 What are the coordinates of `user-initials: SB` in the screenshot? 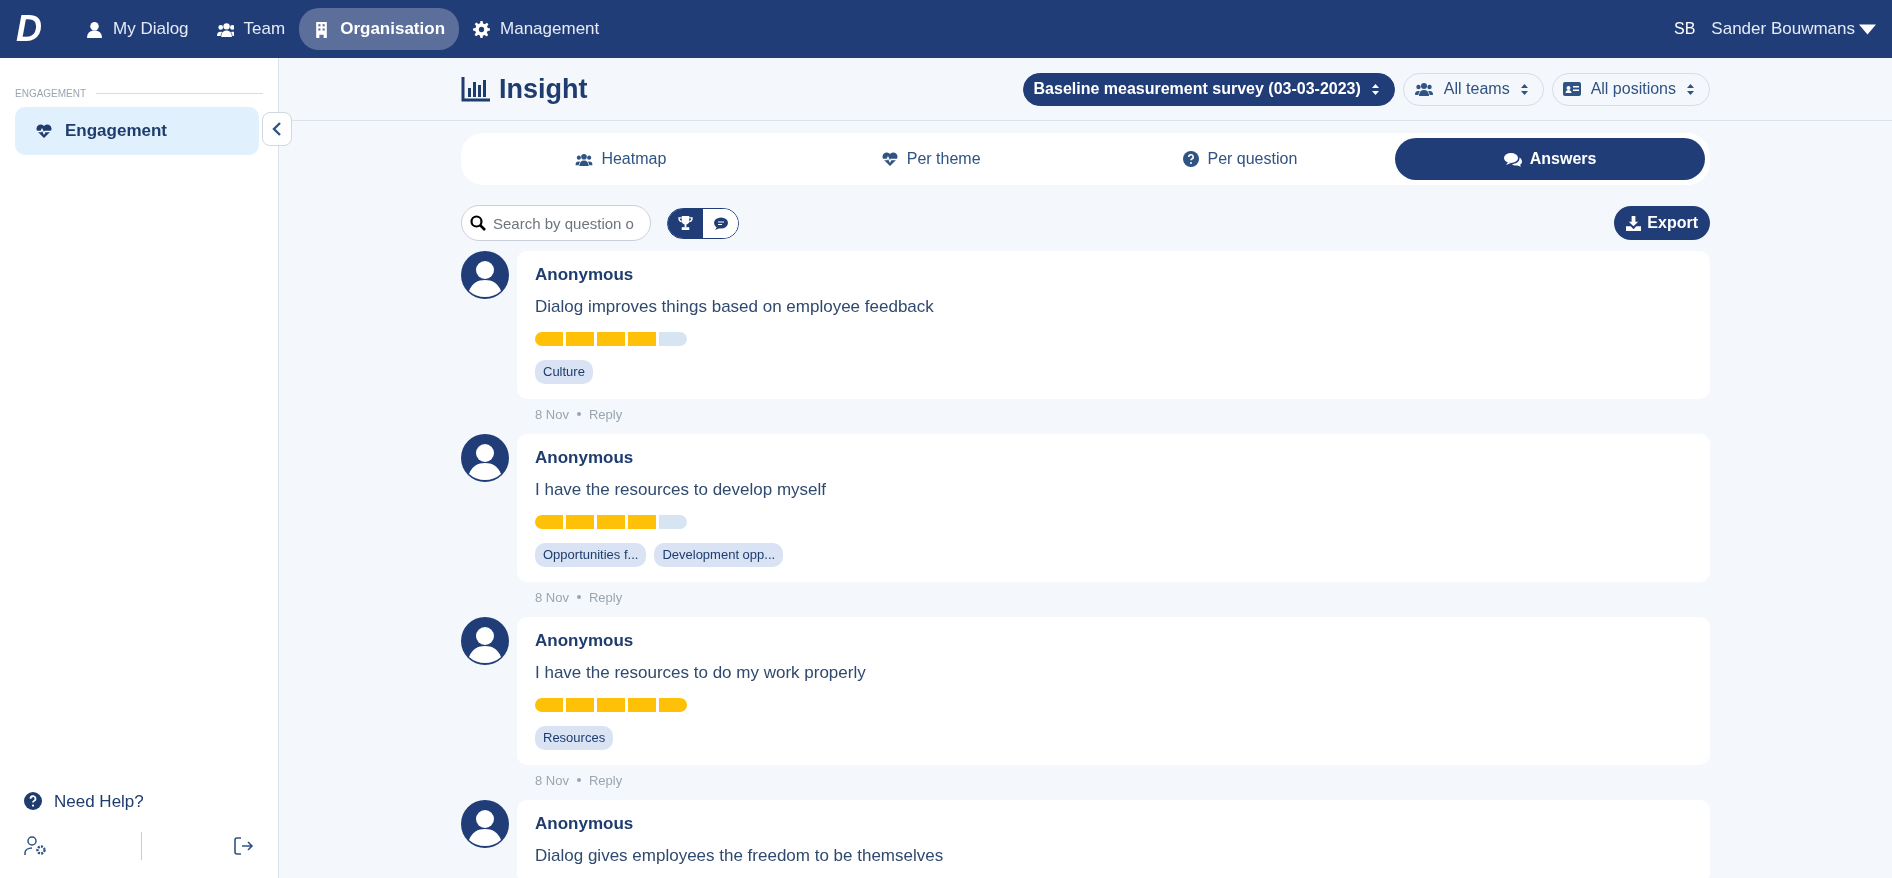 It's located at (1685, 29).